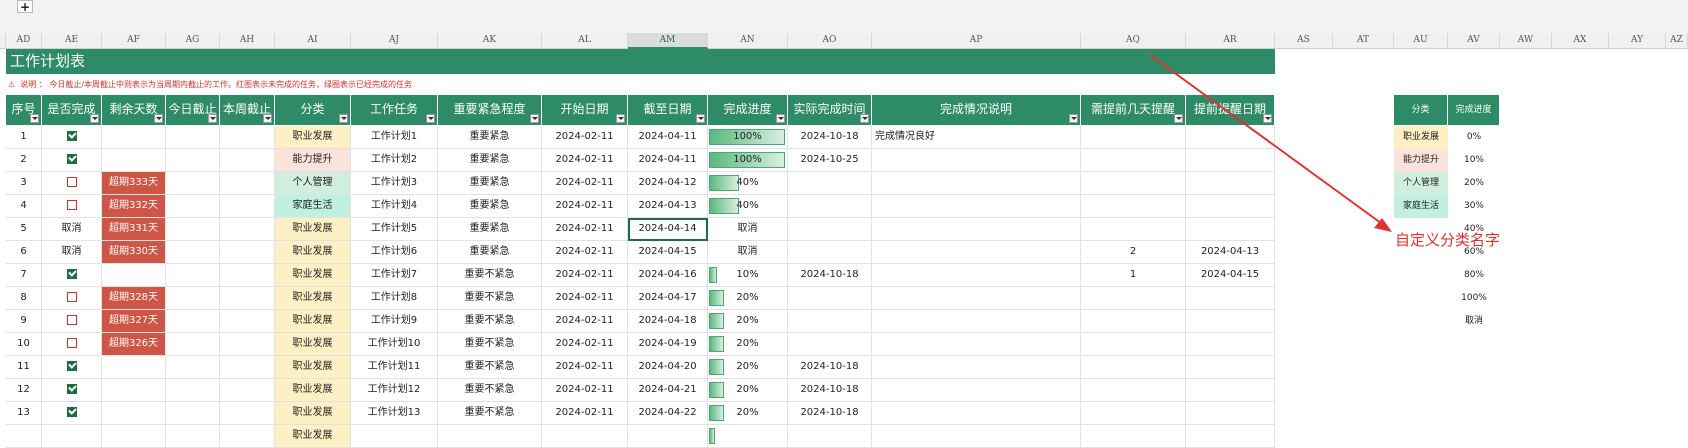 This screenshot has width=1688, height=448. What do you see at coordinates (1526, 41) in the screenshot?
I see `column-header-aw: AW` at bounding box center [1526, 41].